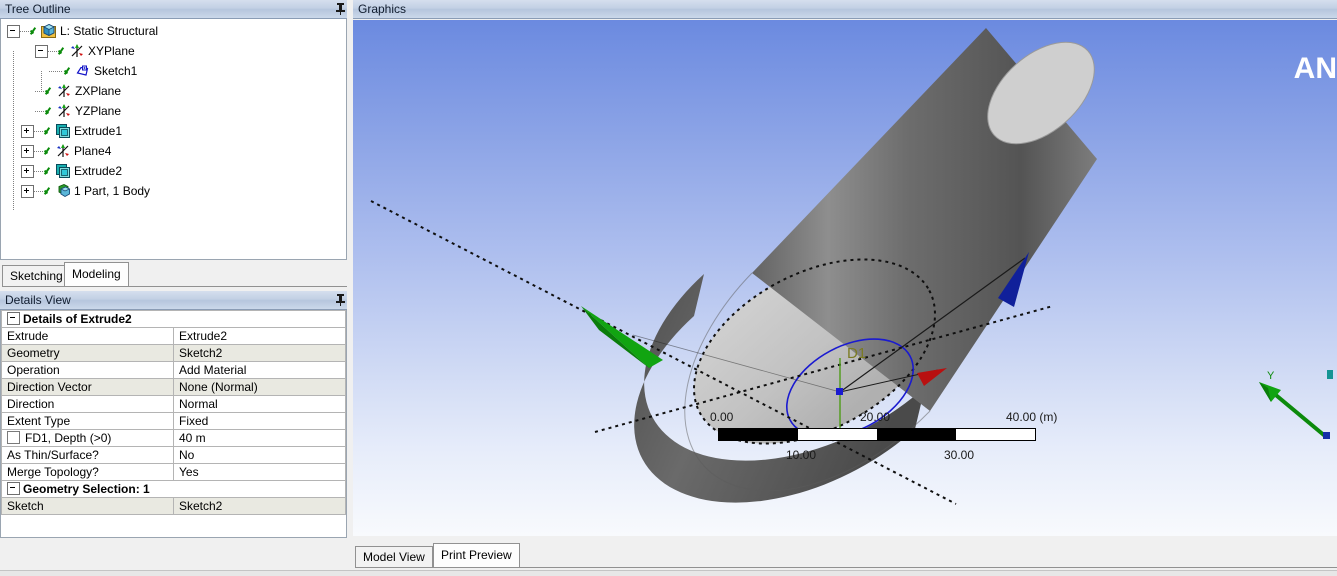 This screenshot has width=1337, height=576. What do you see at coordinates (259, 472) in the screenshot?
I see `details-property-value: Yes` at bounding box center [259, 472].